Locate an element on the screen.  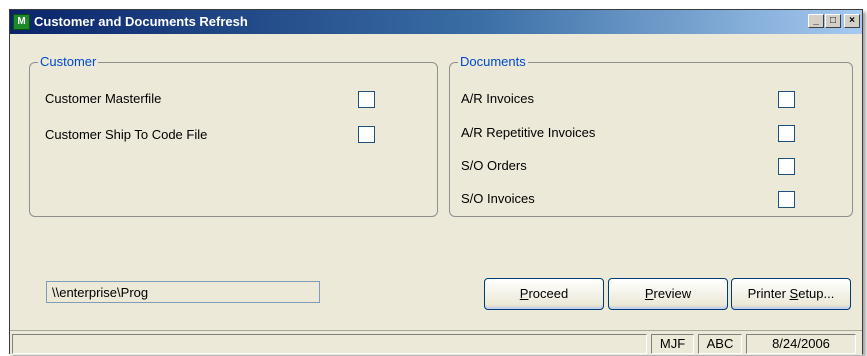
status-message-panel is located at coordinates (329, 344).